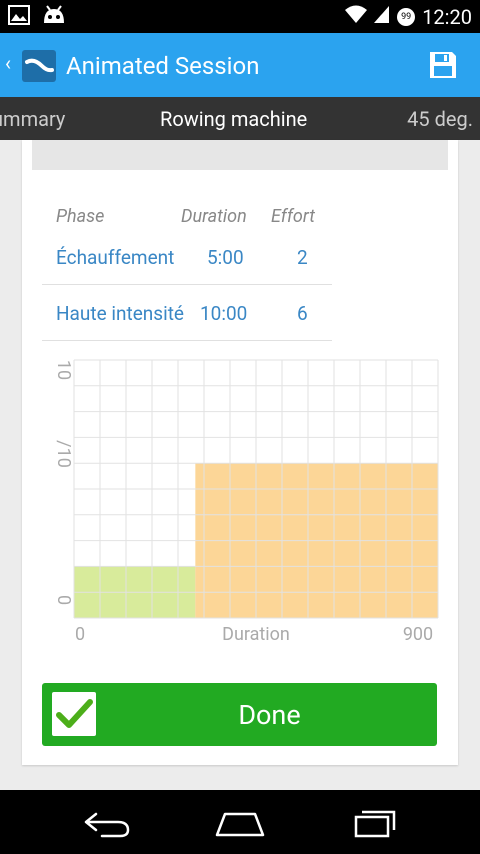 Image resolution: width=480 pixels, height=854 pixels. Describe the element at coordinates (19, 17) in the screenshot. I see `gallery-icon` at that location.